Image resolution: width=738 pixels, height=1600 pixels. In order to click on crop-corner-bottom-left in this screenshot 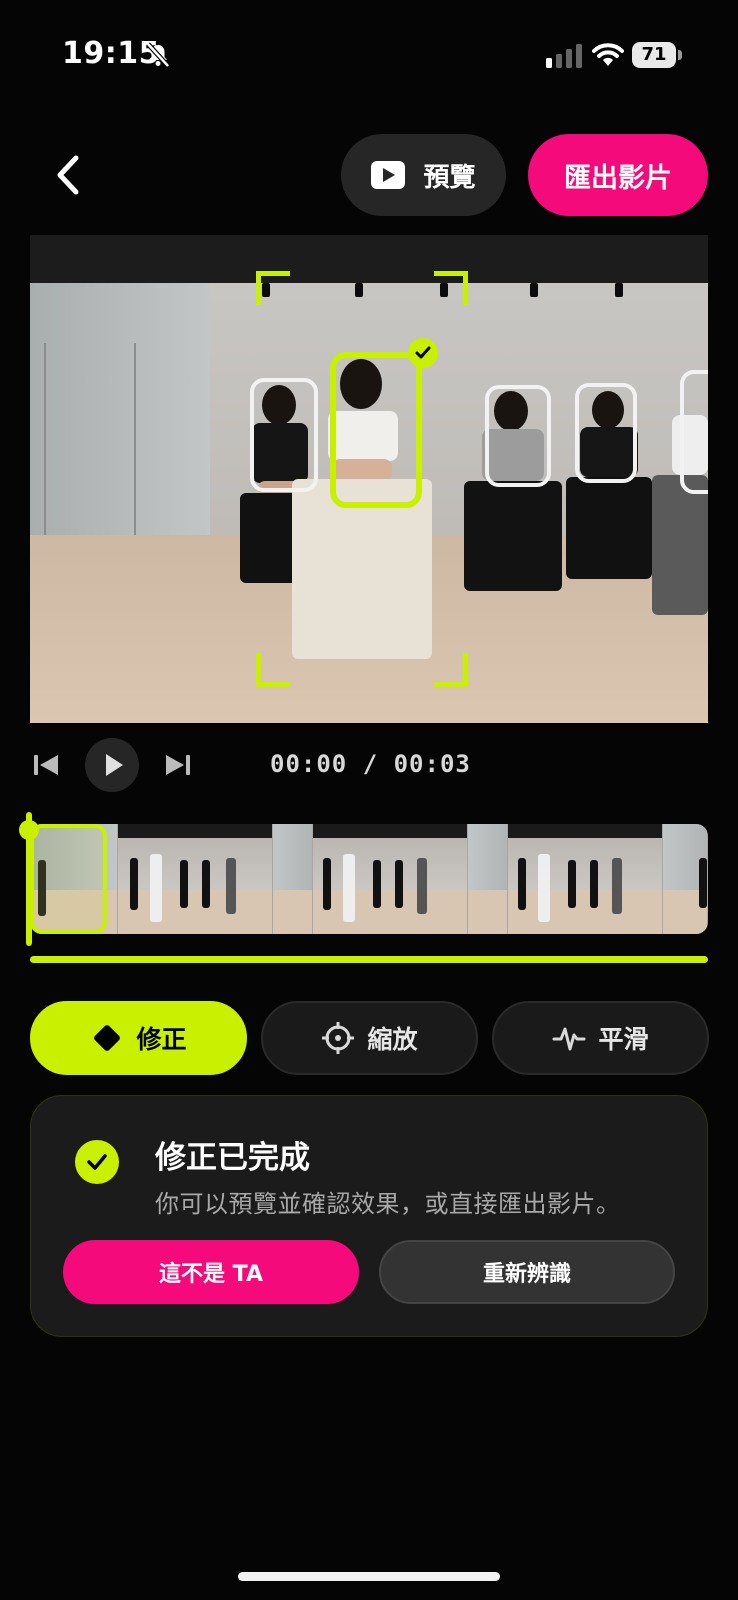, I will do `click(273, 670)`.